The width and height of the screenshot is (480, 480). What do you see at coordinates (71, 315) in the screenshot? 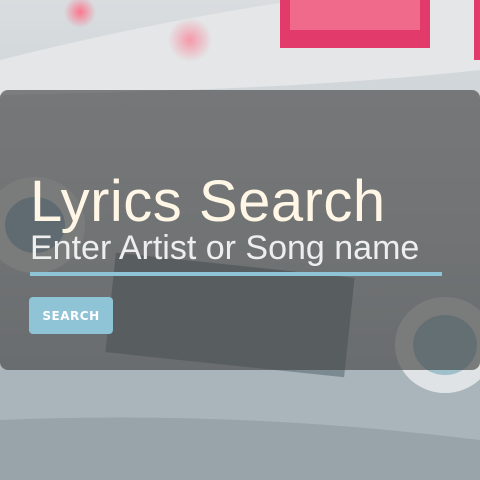
I see `search-button: SEARCH` at bounding box center [71, 315].